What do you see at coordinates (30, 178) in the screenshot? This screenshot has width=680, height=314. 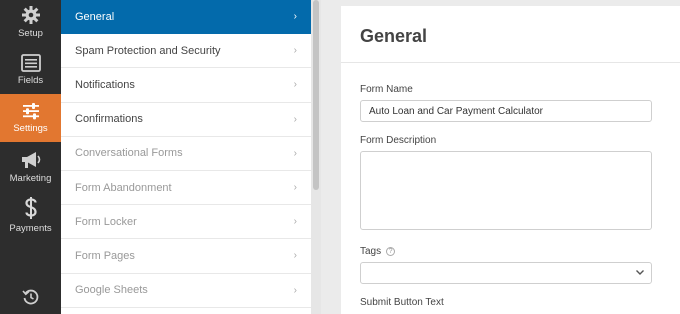 I see `rail-marketing-label: Marketing` at bounding box center [30, 178].